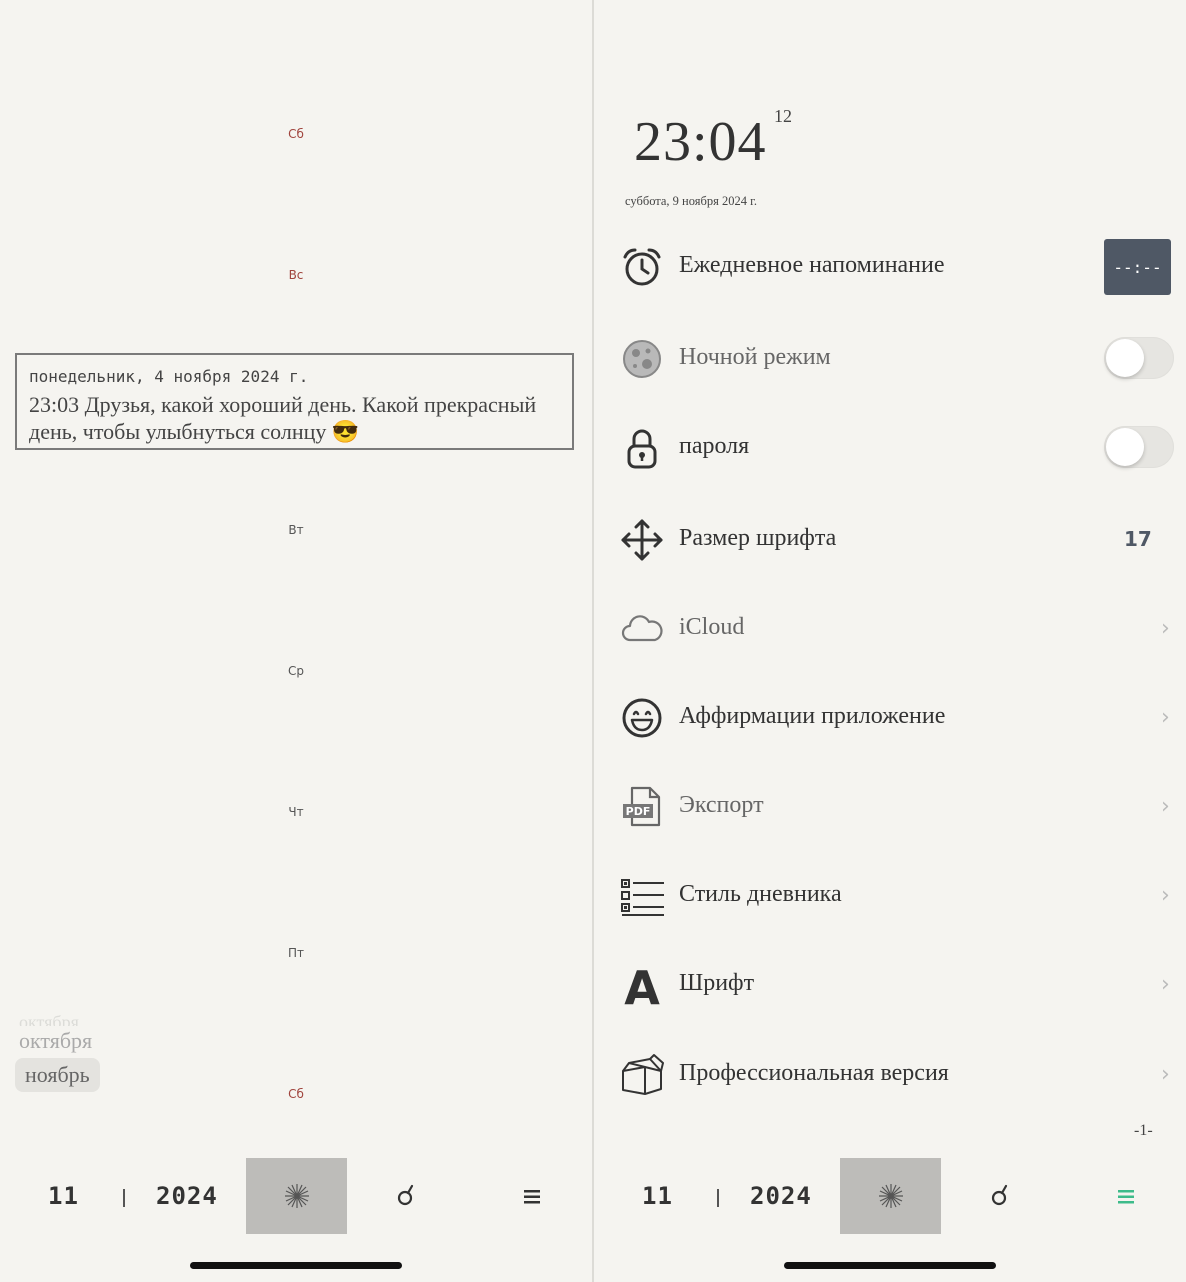 The height and width of the screenshot is (1282, 1186). What do you see at coordinates (642, 540) in the screenshot?
I see `move-arrows-icon` at bounding box center [642, 540].